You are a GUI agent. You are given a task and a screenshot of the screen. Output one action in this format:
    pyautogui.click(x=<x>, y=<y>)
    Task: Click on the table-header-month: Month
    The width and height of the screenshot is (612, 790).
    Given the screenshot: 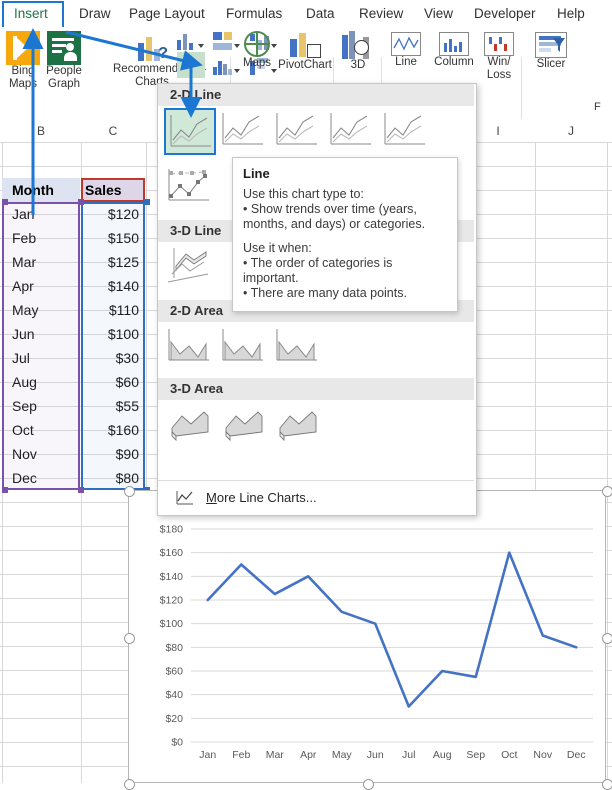 What is the action you would take?
    pyautogui.click(x=41, y=190)
    